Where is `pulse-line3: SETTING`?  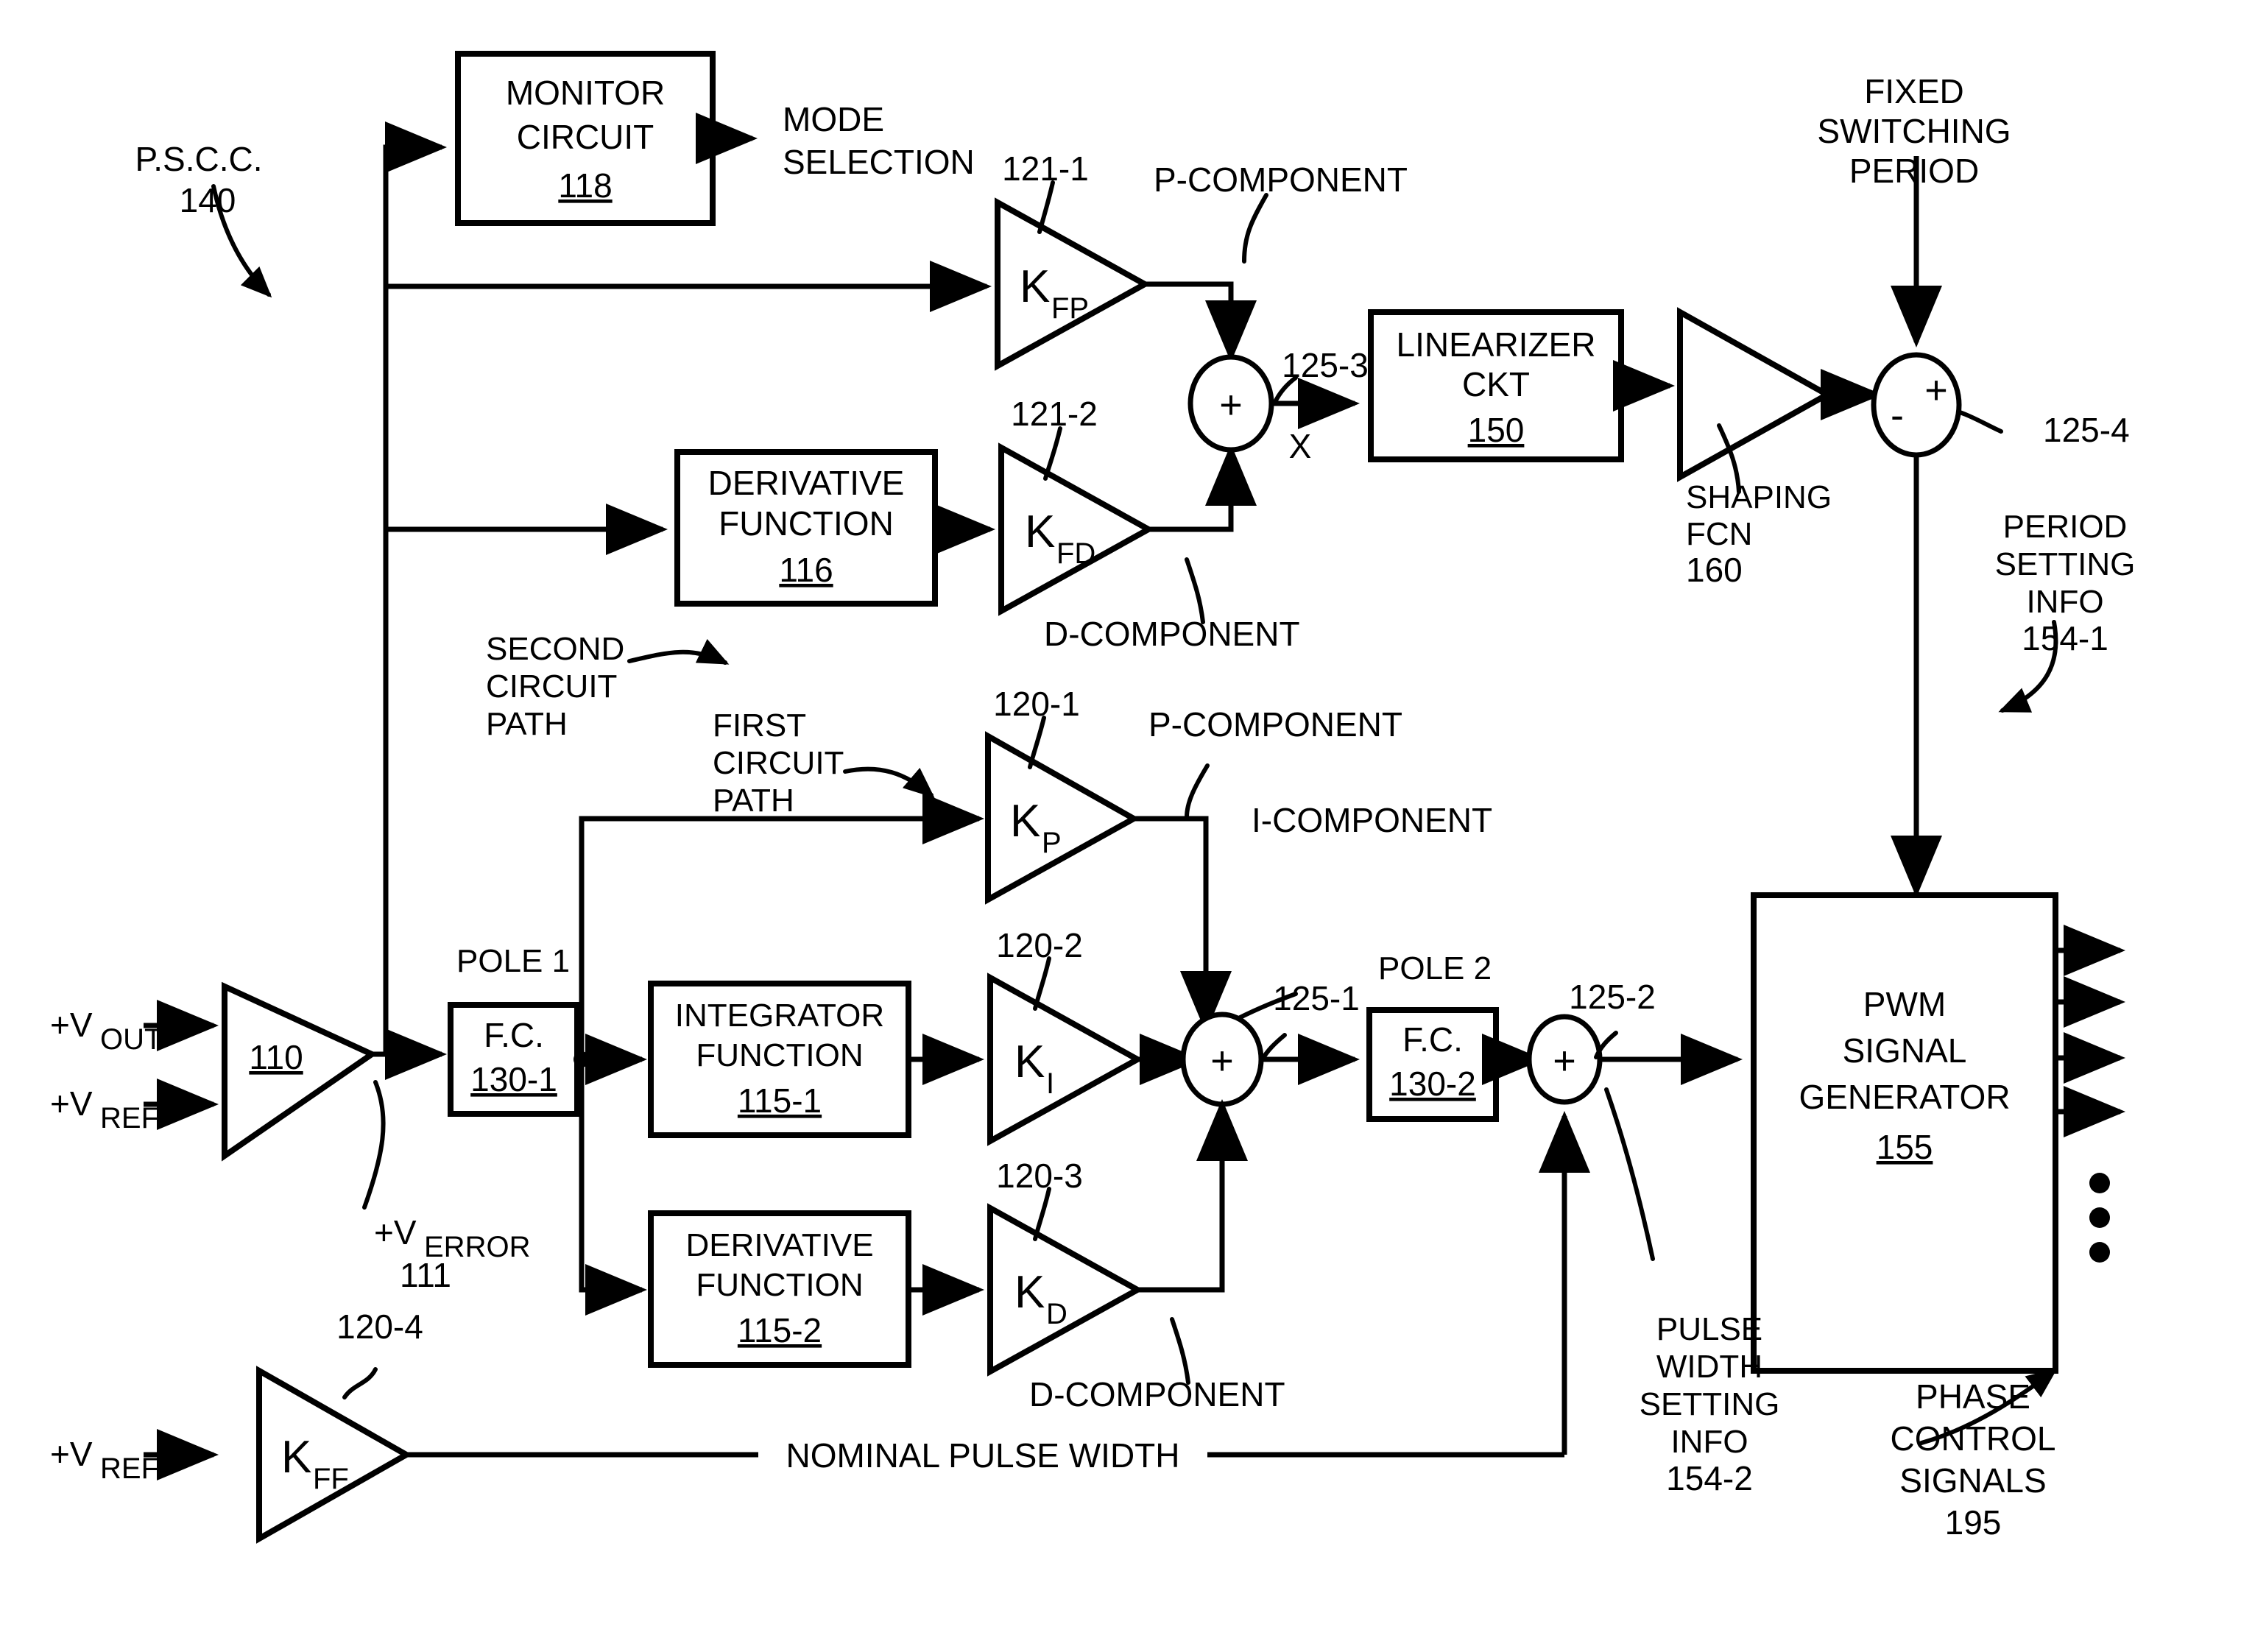
pulse-line3: SETTING is located at coordinates (1710, 1404).